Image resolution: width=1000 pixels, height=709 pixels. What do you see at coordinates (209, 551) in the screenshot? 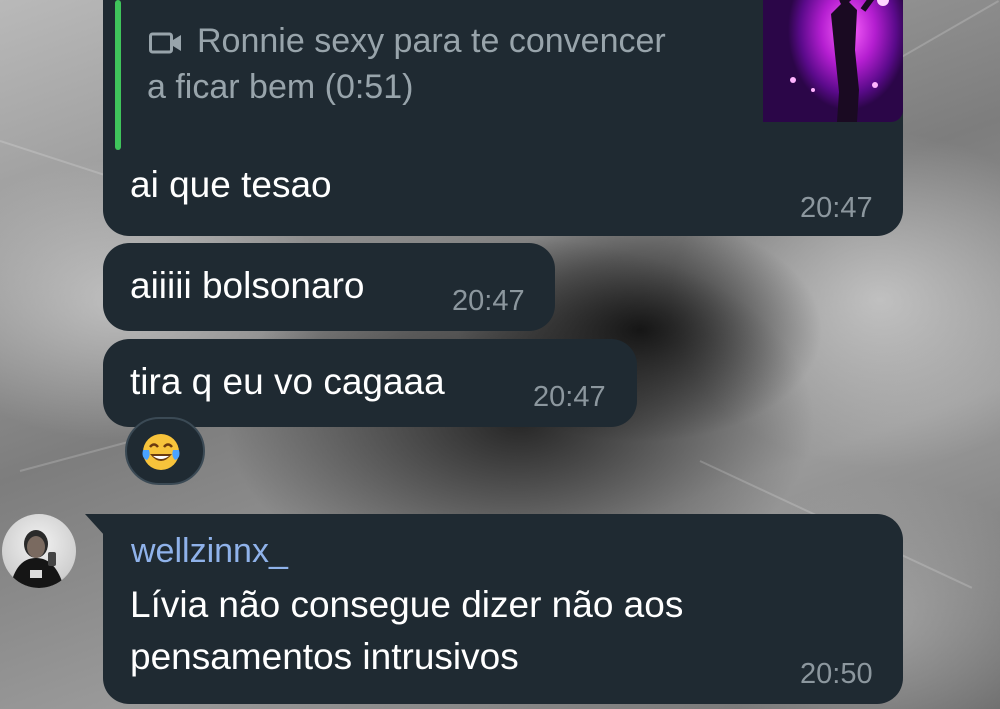
I see `sender-name: wellzinnx_` at bounding box center [209, 551].